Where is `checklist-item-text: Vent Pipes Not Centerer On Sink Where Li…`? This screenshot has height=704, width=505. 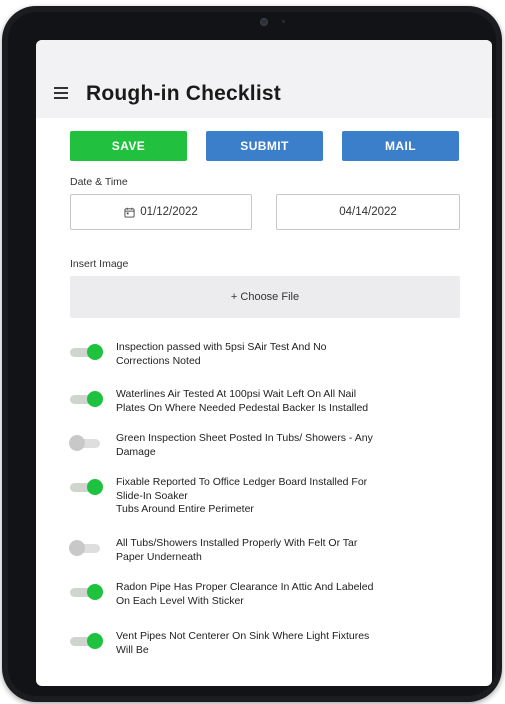
checklist-item-text: Vent Pipes Not Centerer On Sink Where Li… is located at coordinates (243, 643).